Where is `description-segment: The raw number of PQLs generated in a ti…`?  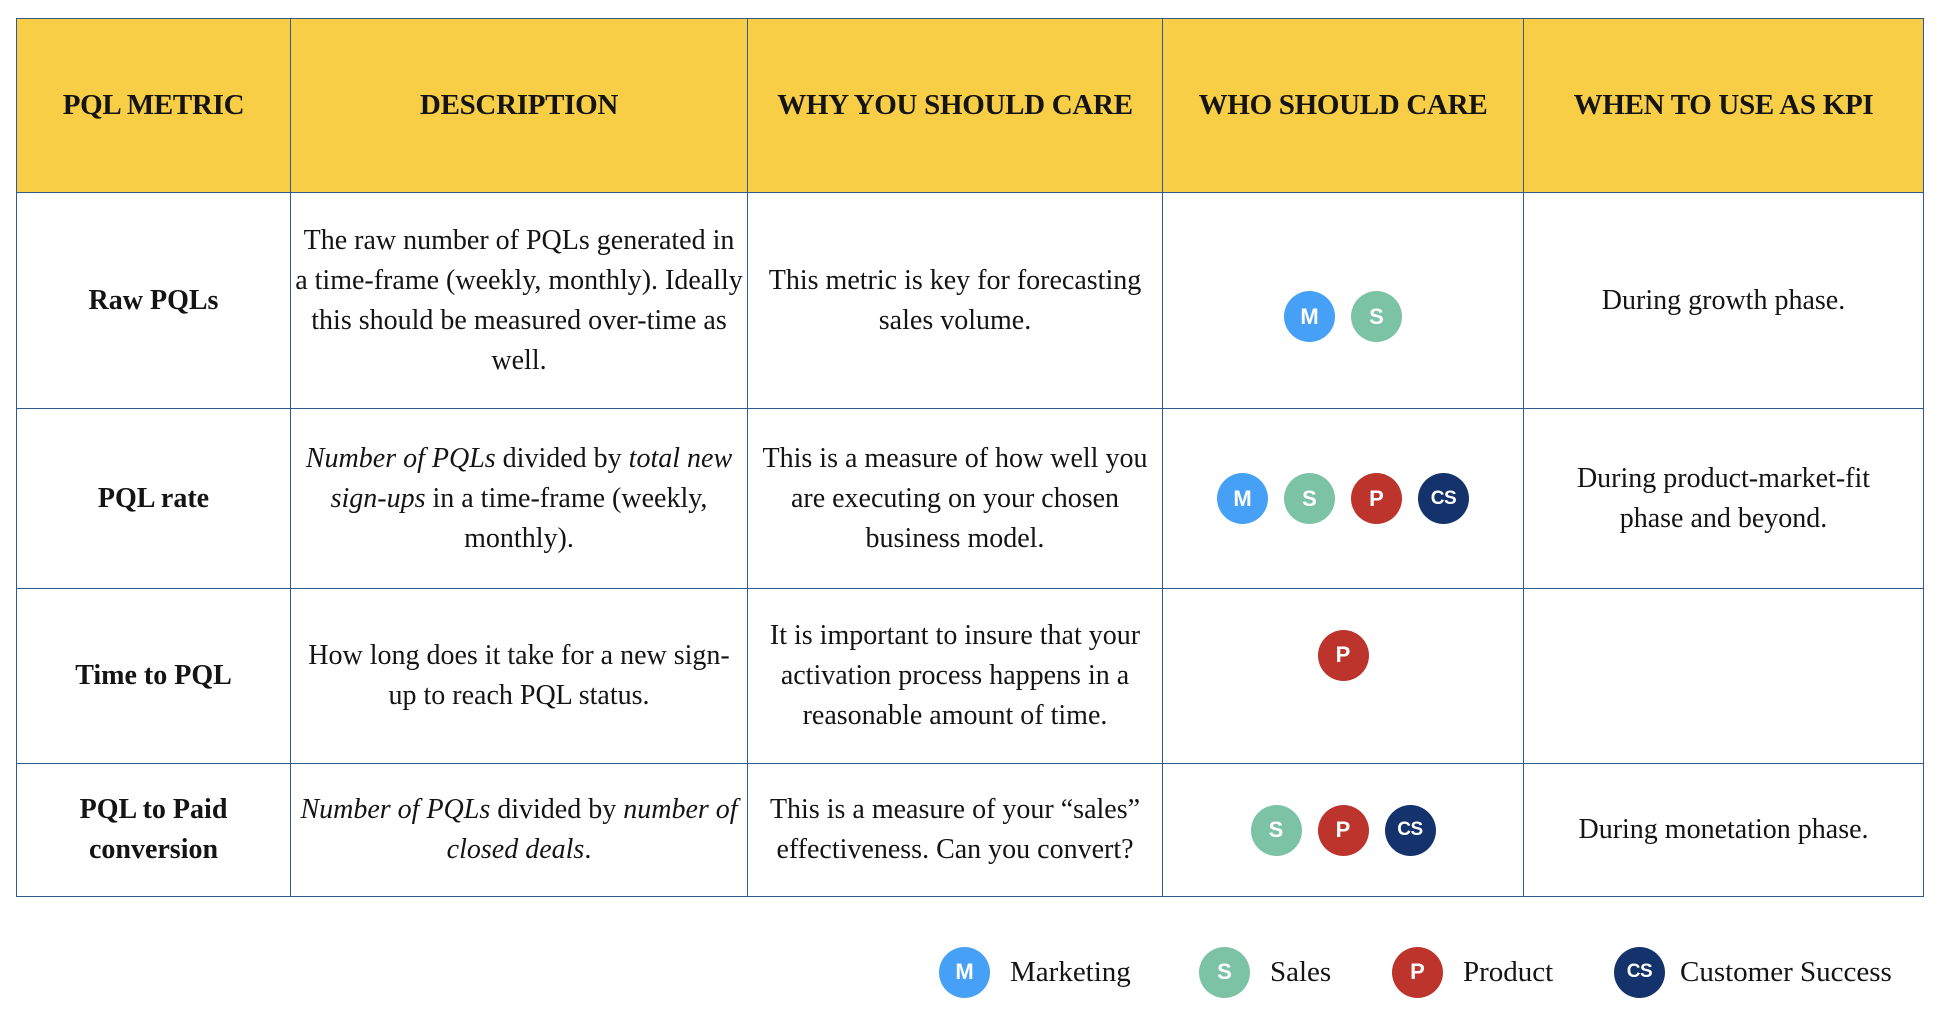 description-segment: The raw number of PQLs generated in a ti… is located at coordinates (519, 300).